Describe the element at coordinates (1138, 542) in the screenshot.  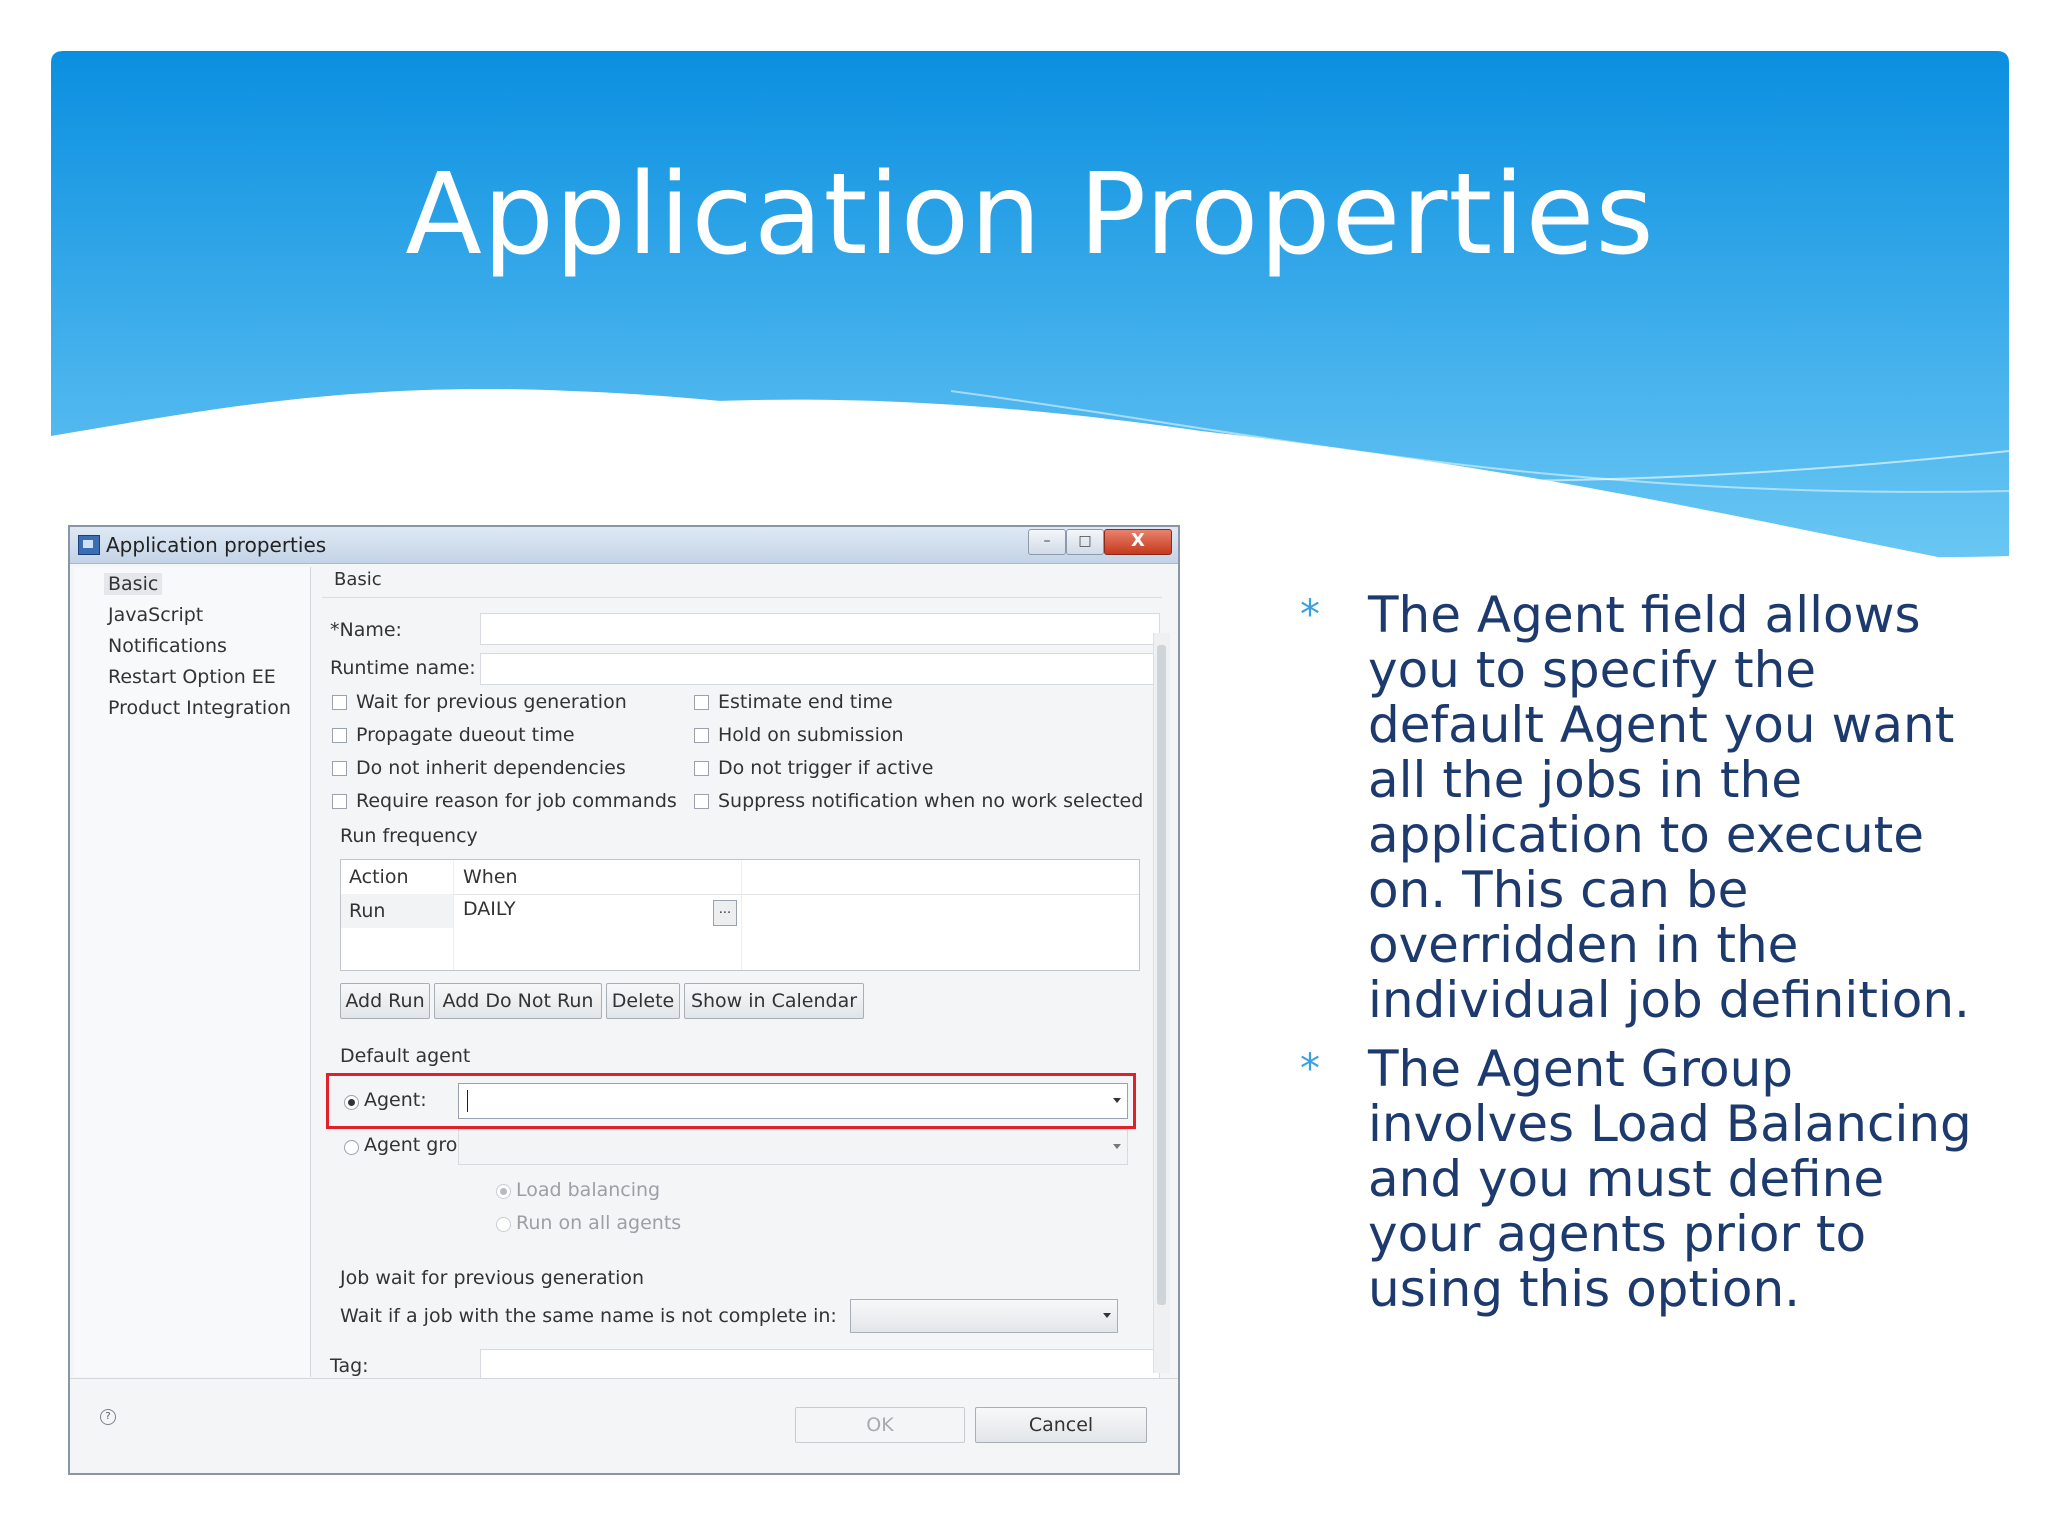
I see `close-button: X` at that location.